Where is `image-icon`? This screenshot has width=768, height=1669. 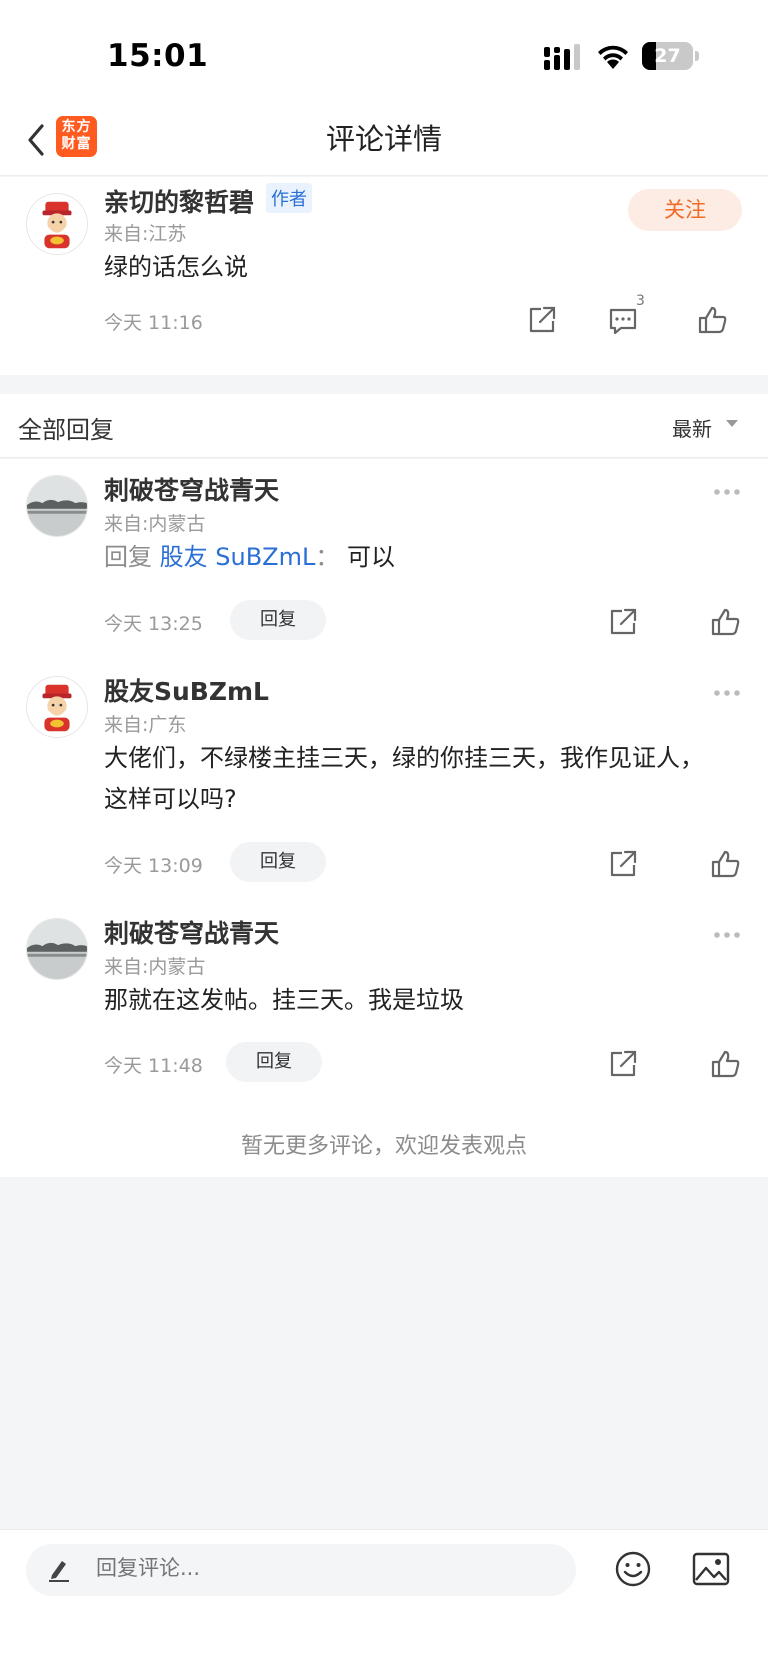 image-icon is located at coordinates (711, 1569).